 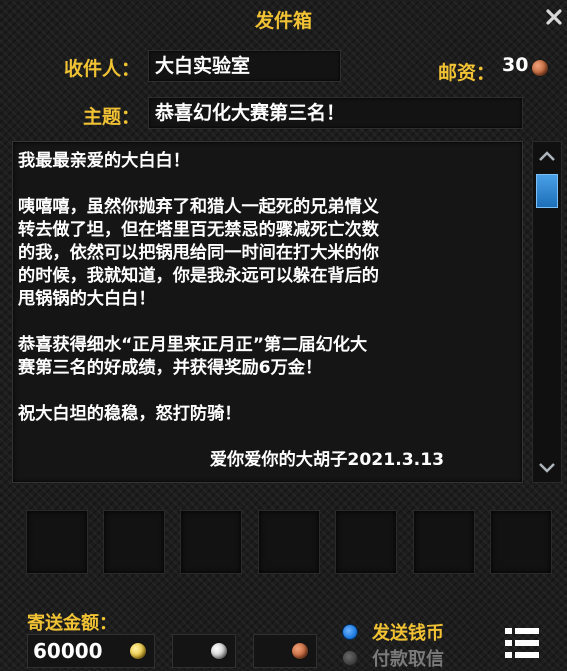 What do you see at coordinates (130, 414) in the screenshot?
I see `letter-paragraph: 祝大白坦的稳稳，怒打防骑！` at bounding box center [130, 414].